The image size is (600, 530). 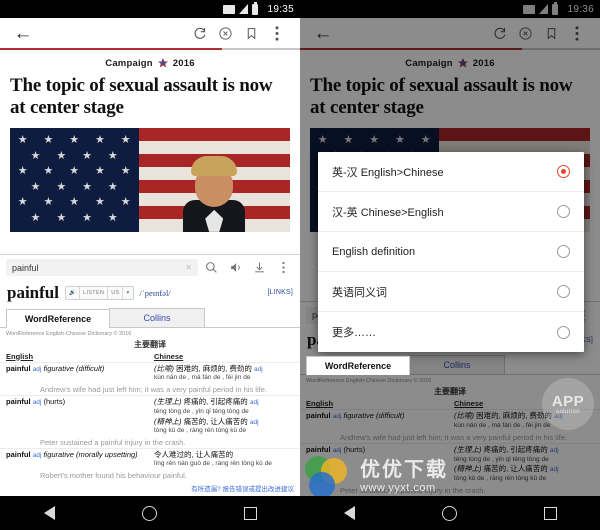 What do you see at coordinates (25, 267) in the screenshot?
I see `search-input-value: painful` at bounding box center [25, 267].